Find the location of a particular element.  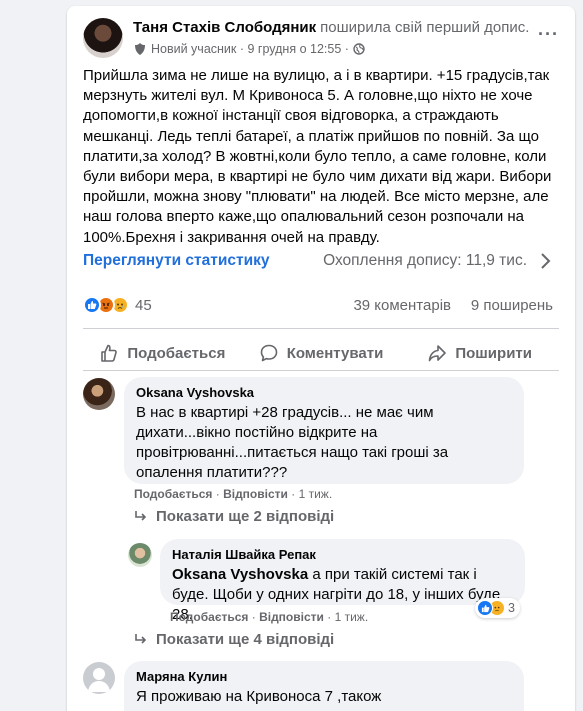

share-button-label: Поширити is located at coordinates (493, 353).